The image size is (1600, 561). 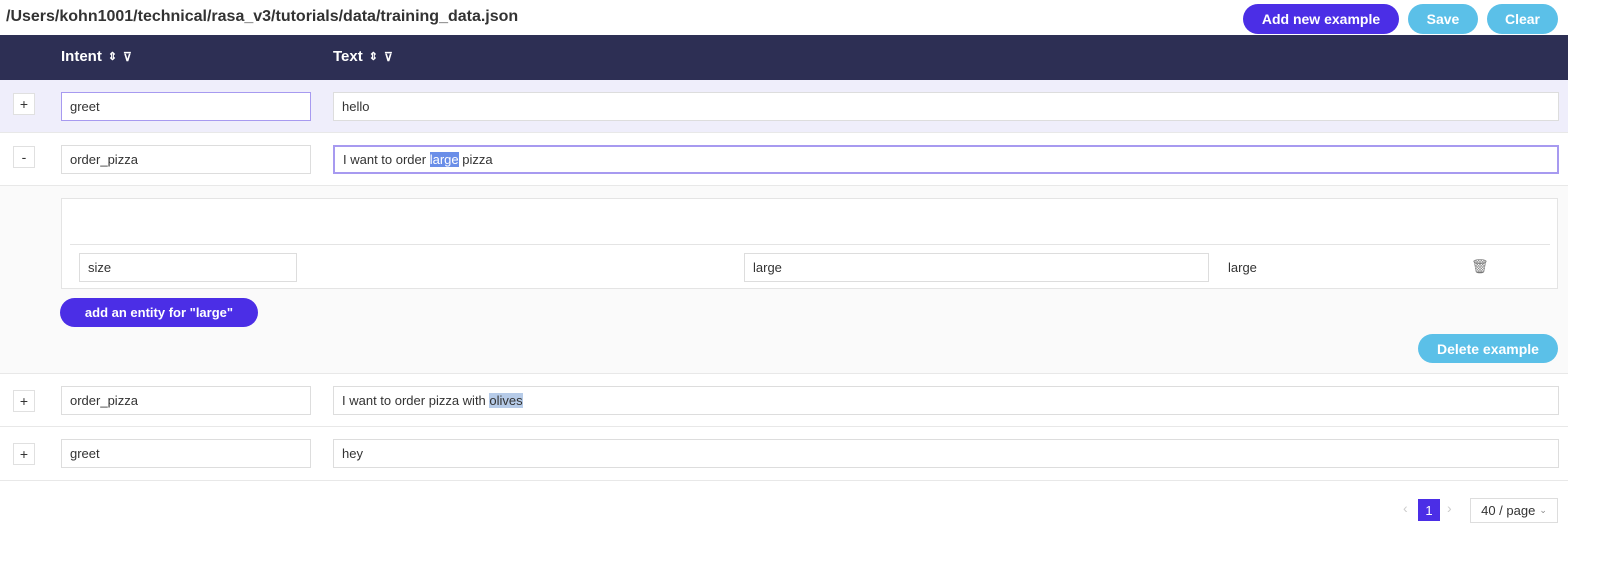 I want to click on prev-page-button: ‹, so click(x=1405, y=508).